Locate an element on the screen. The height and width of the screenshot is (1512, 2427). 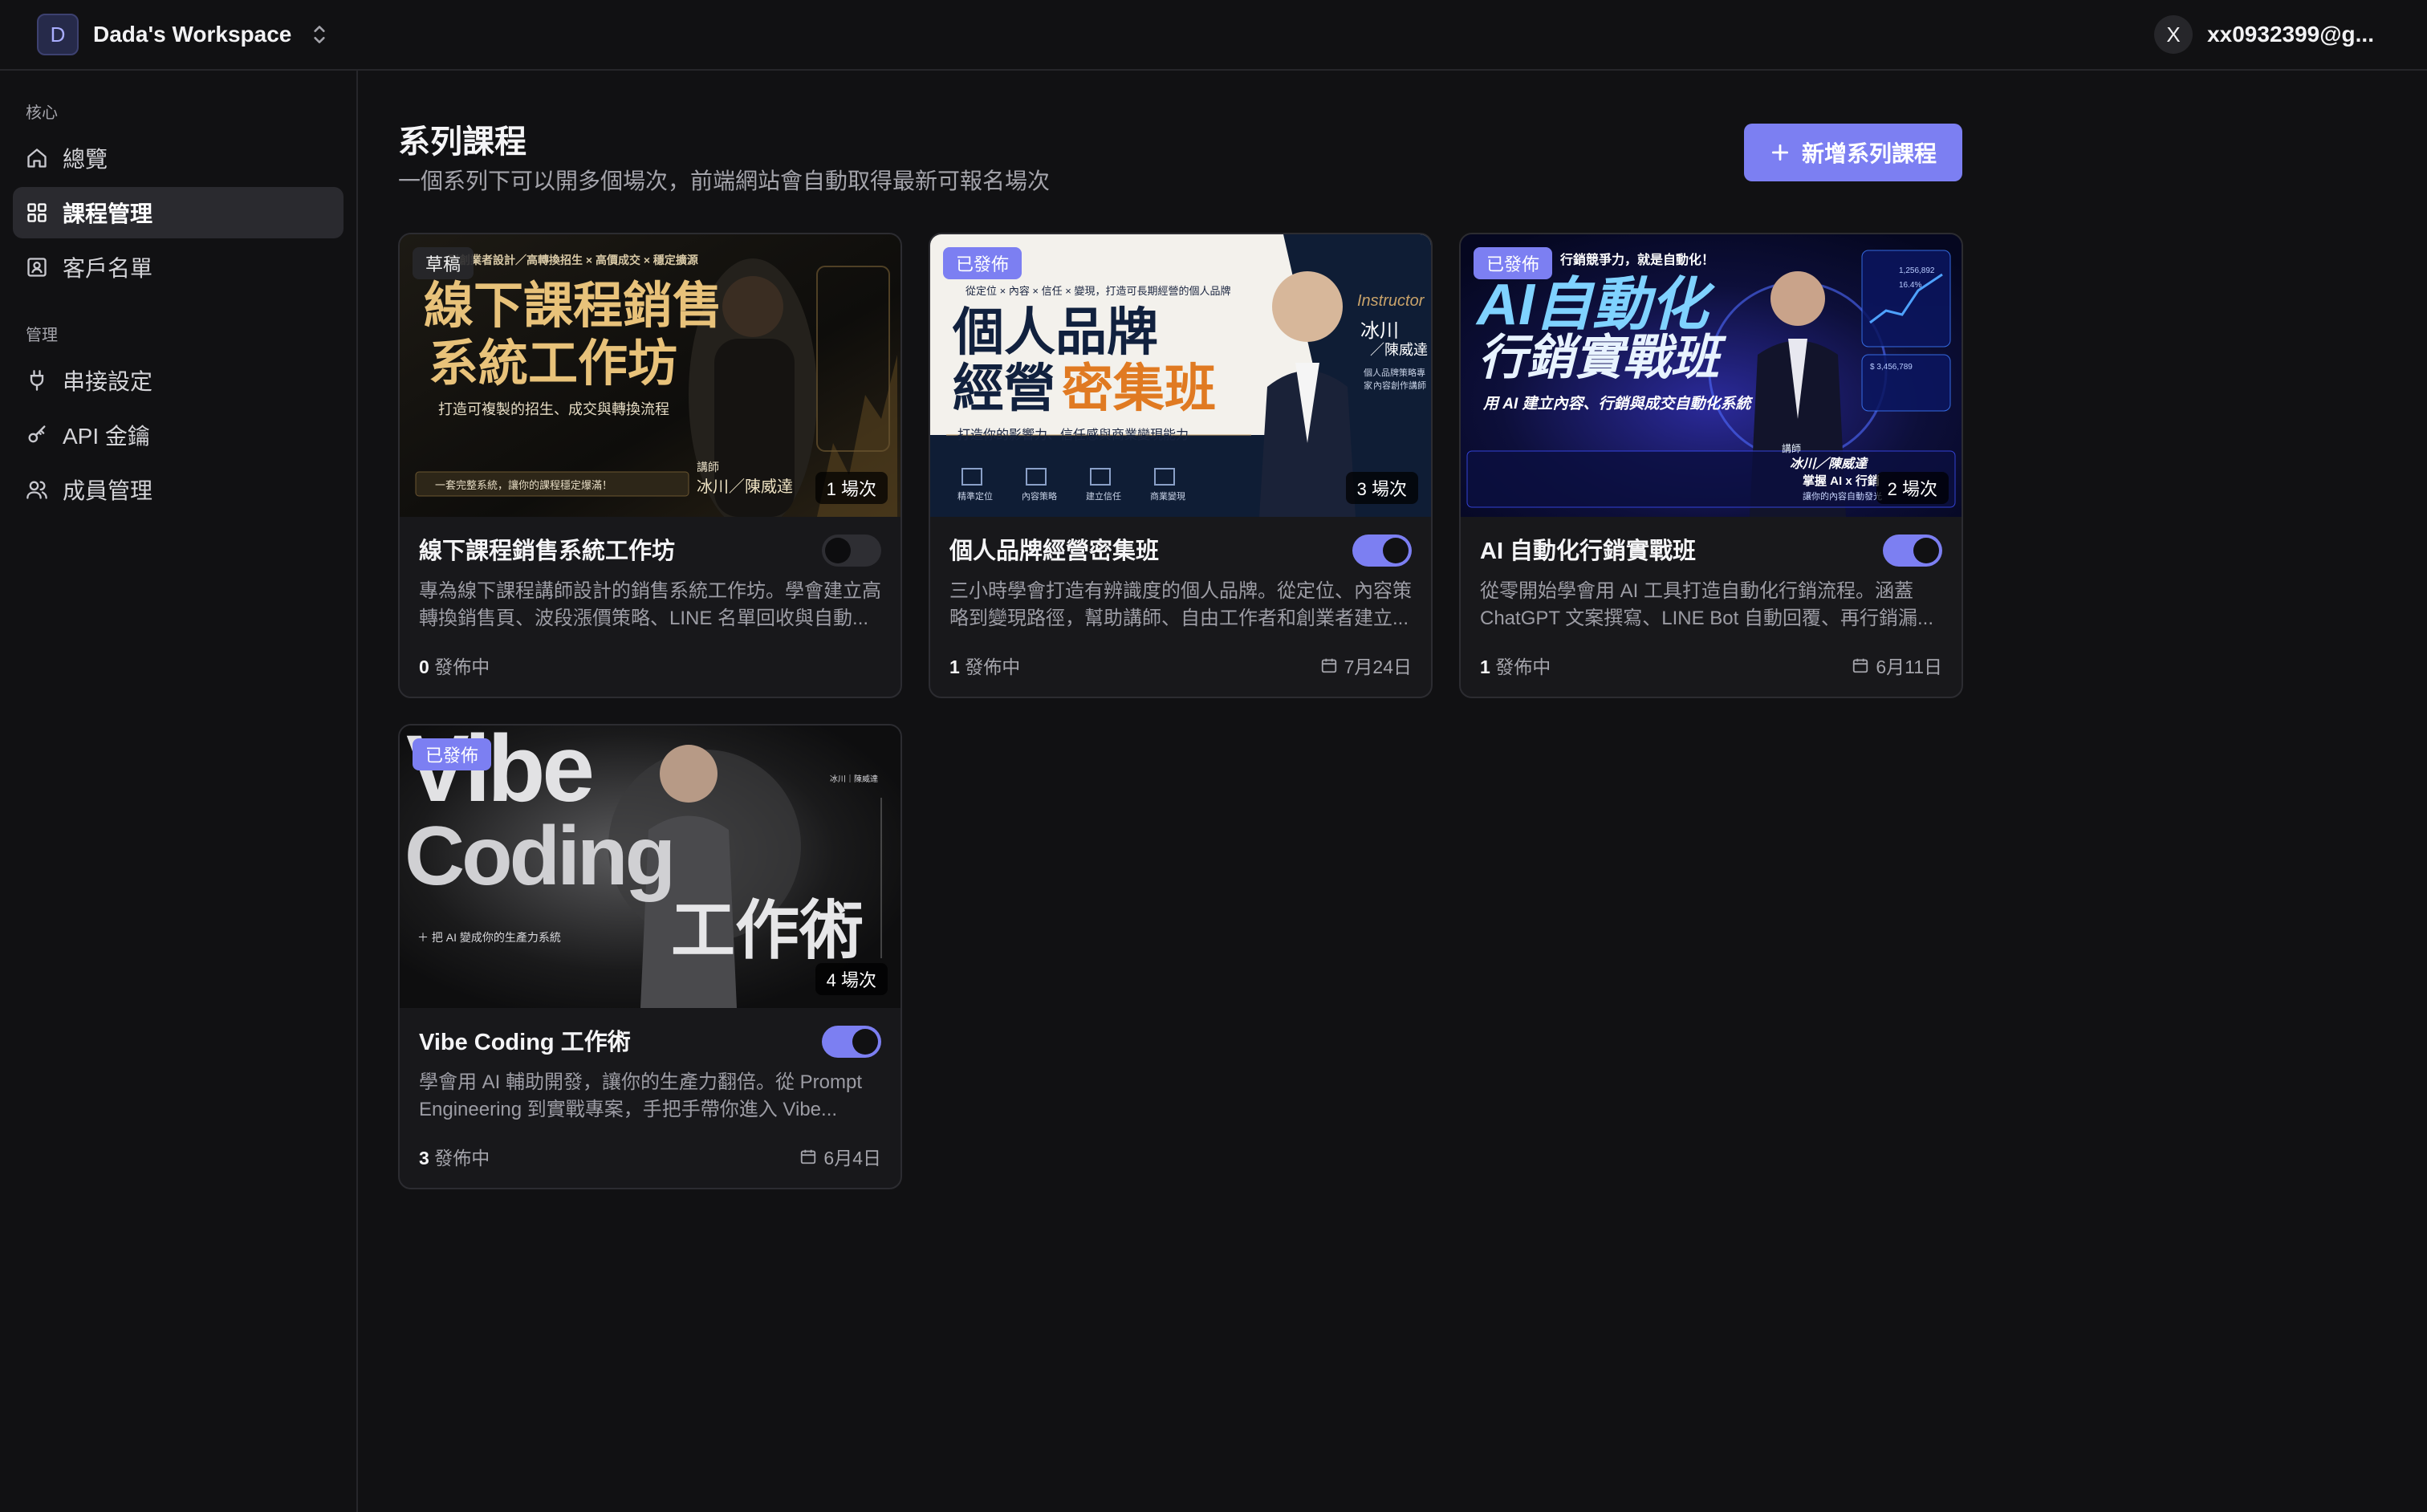
cover-speaker-role2: 內容創作講師 is located at coordinates (1400, 386).